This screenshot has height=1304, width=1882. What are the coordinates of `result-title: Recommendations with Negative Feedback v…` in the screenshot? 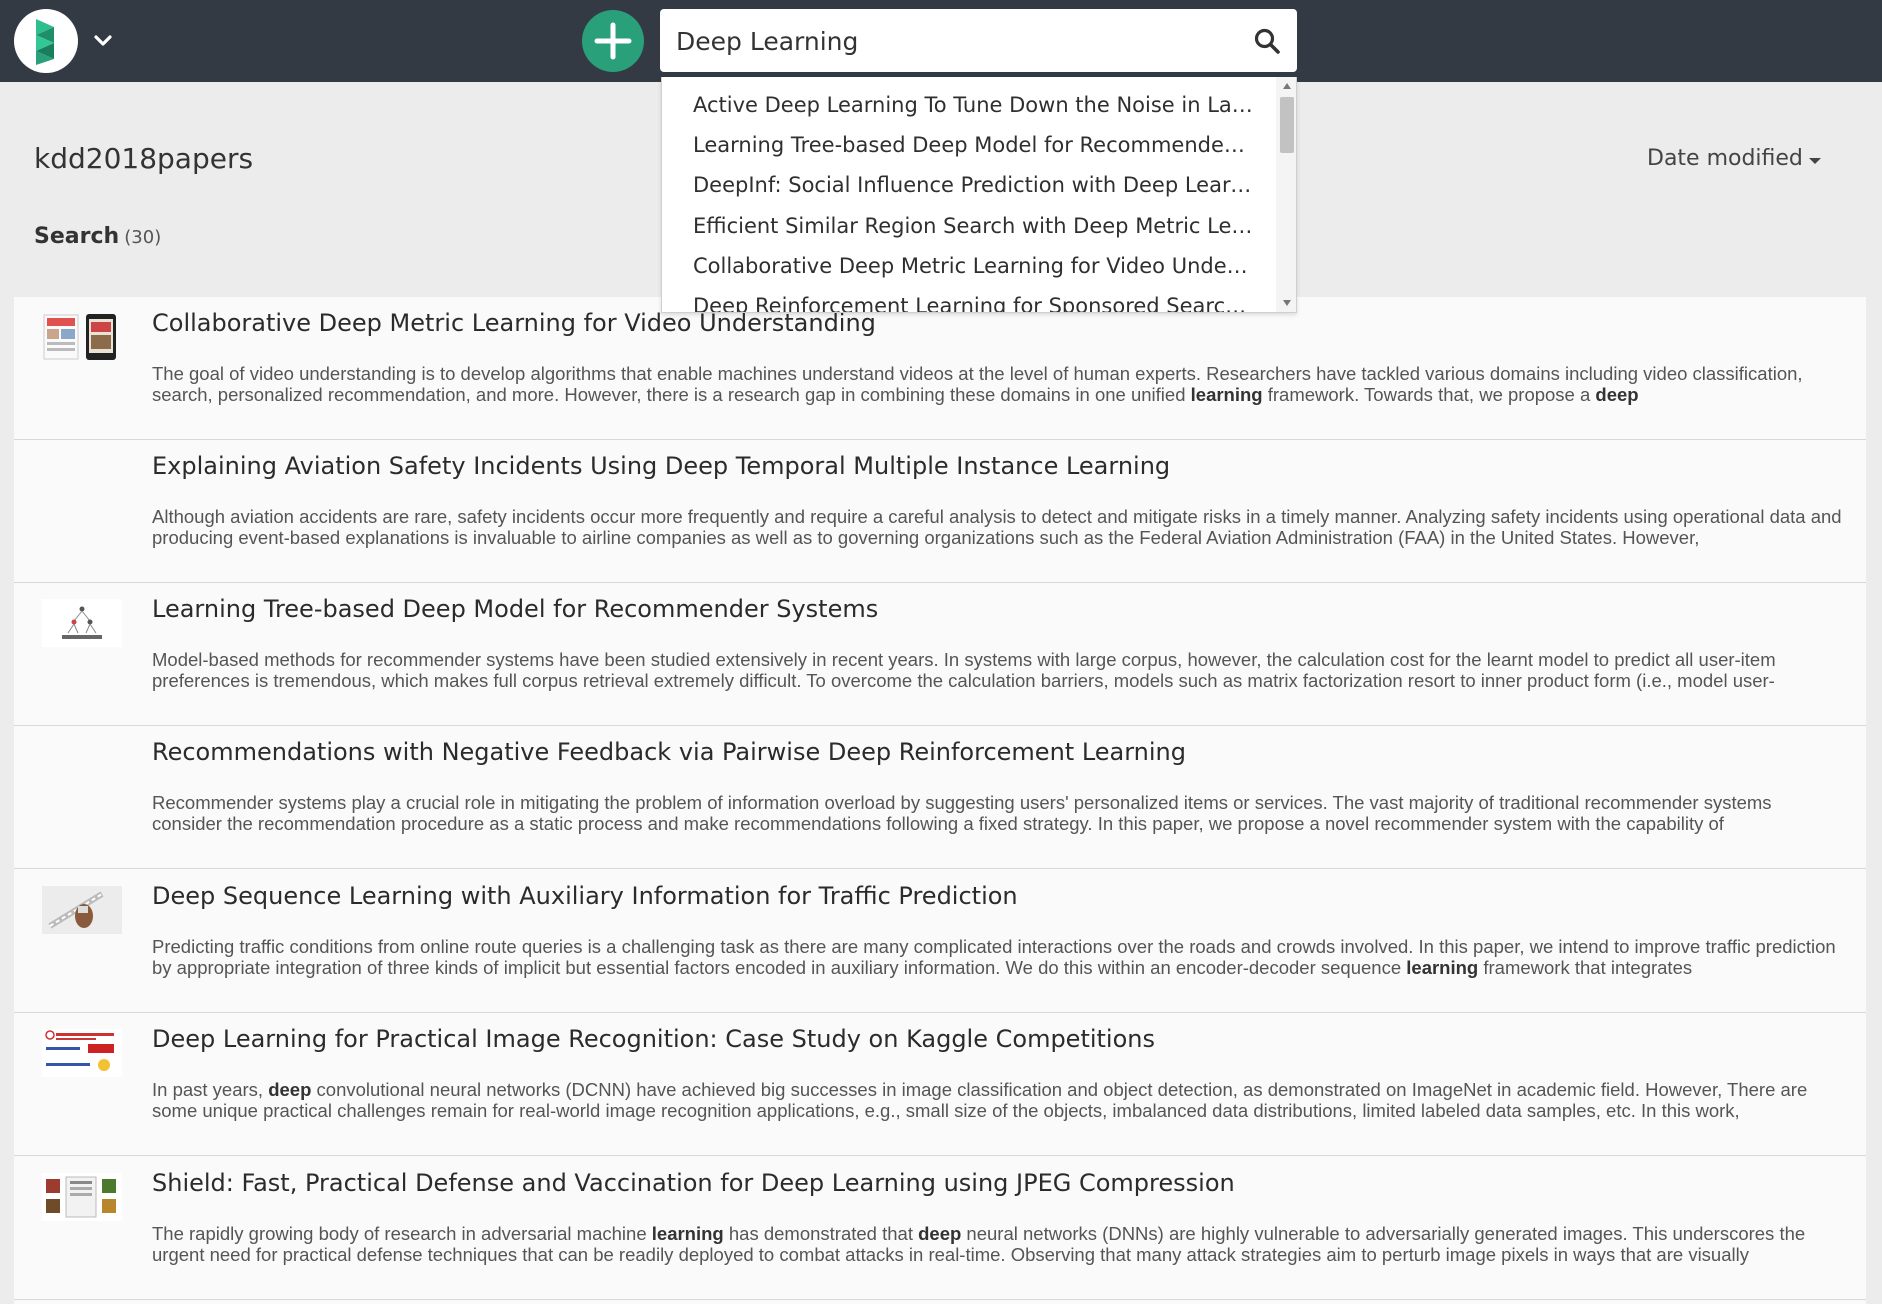 It's located at (992, 752).